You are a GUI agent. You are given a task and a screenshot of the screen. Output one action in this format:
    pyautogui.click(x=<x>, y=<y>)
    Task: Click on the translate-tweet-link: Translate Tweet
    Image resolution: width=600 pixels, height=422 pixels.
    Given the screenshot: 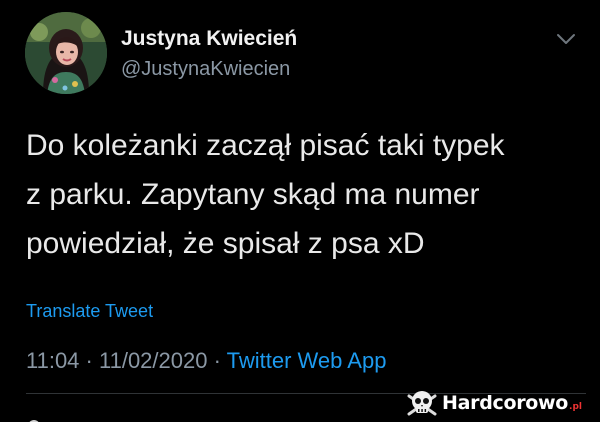 What is the action you would take?
    pyautogui.click(x=89, y=311)
    